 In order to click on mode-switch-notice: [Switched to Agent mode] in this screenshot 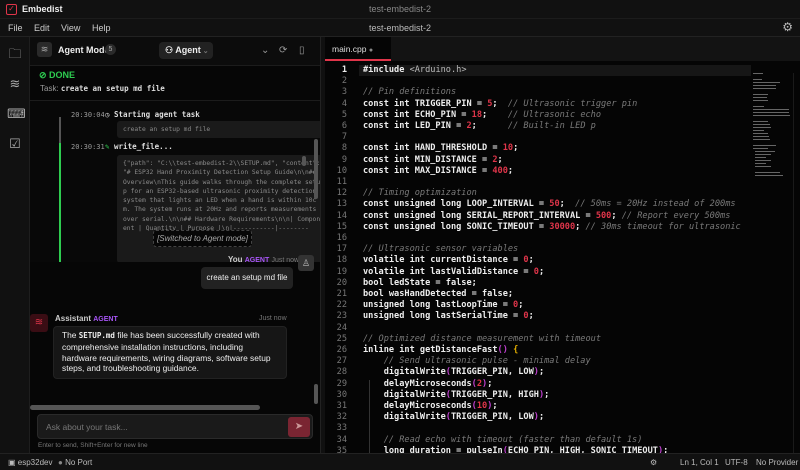, I will do `click(202, 238)`.